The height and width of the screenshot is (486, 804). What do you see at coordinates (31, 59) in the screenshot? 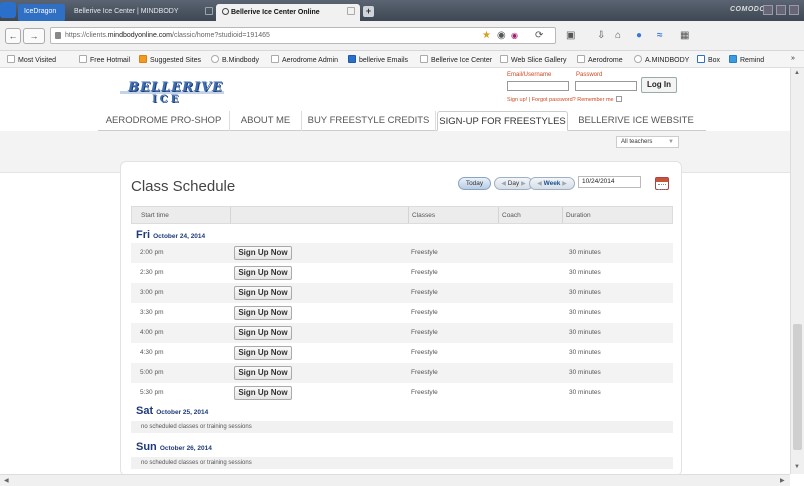
I see `bookmark-most-visited: Most Visited` at bounding box center [31, 59].